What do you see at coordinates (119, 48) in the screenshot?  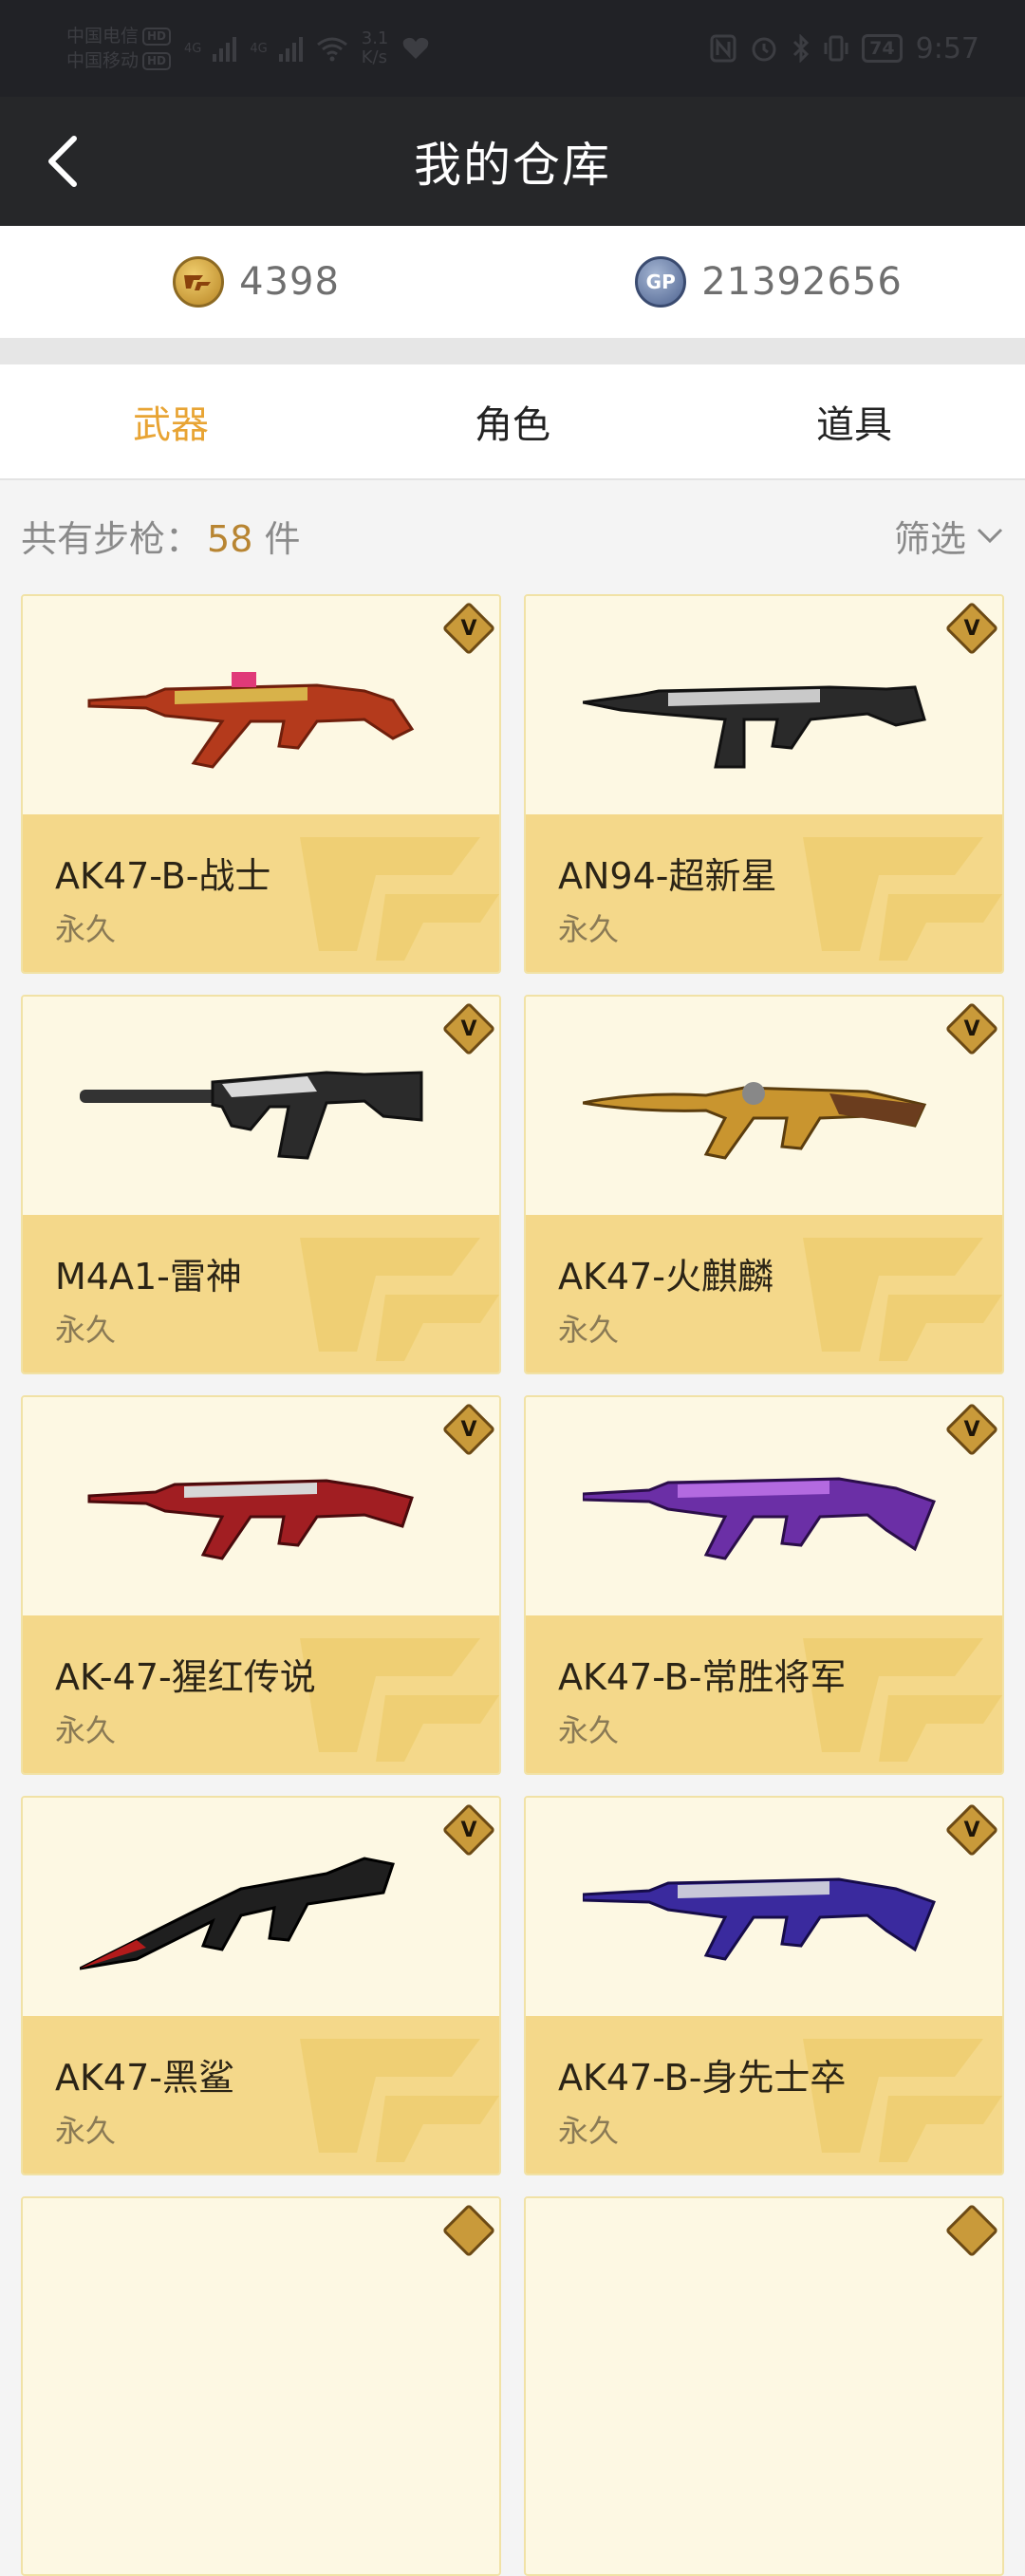 I see `carriers: 中国电信 HD 中国移动 HD` at bounding box center [119, 48].